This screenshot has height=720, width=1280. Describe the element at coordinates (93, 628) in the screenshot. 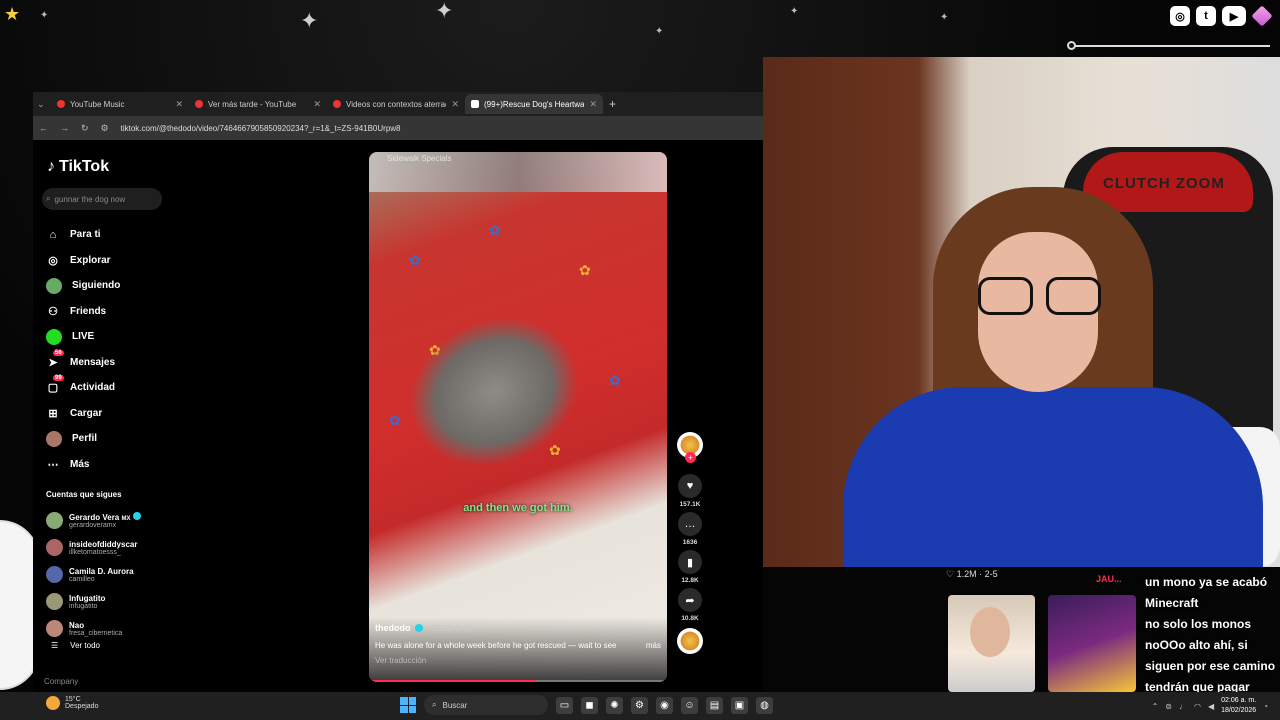

I see `list-item: Nao fresa_cibernetica` at that location.